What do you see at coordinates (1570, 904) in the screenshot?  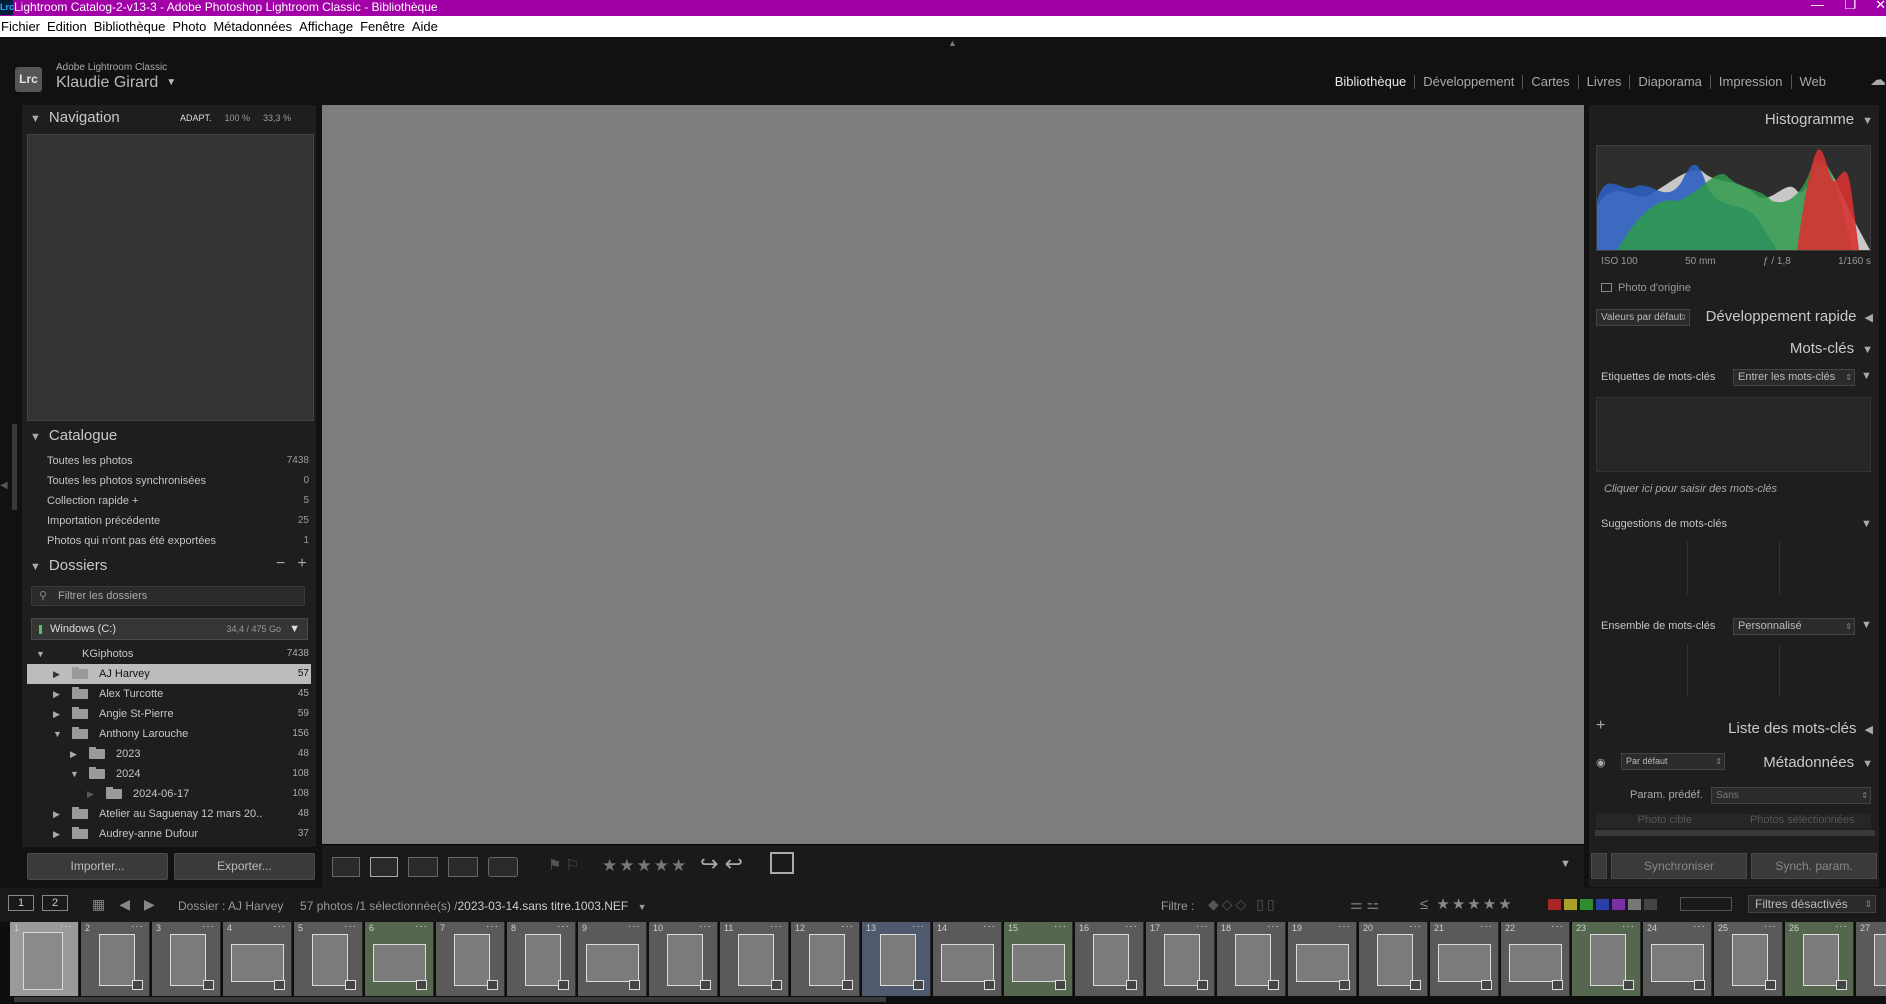 I see `color-filter-yellow` at bounding box center [1570, 904].